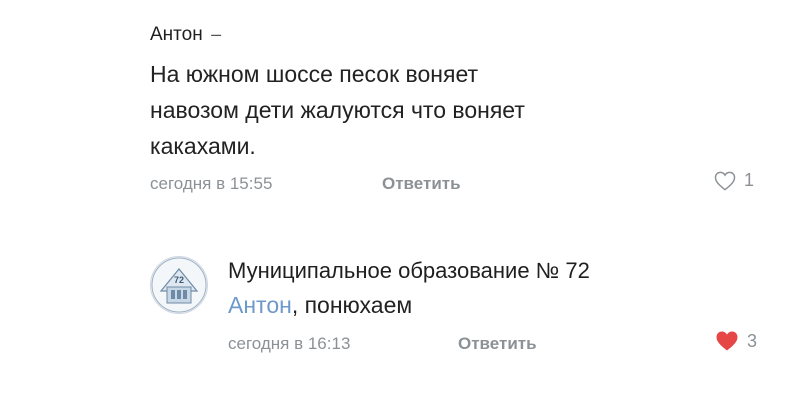 The width and height of the screenshot is (800, 403). I want to click on comment-author: Муниципальное образование № 72, so click(409, 271).